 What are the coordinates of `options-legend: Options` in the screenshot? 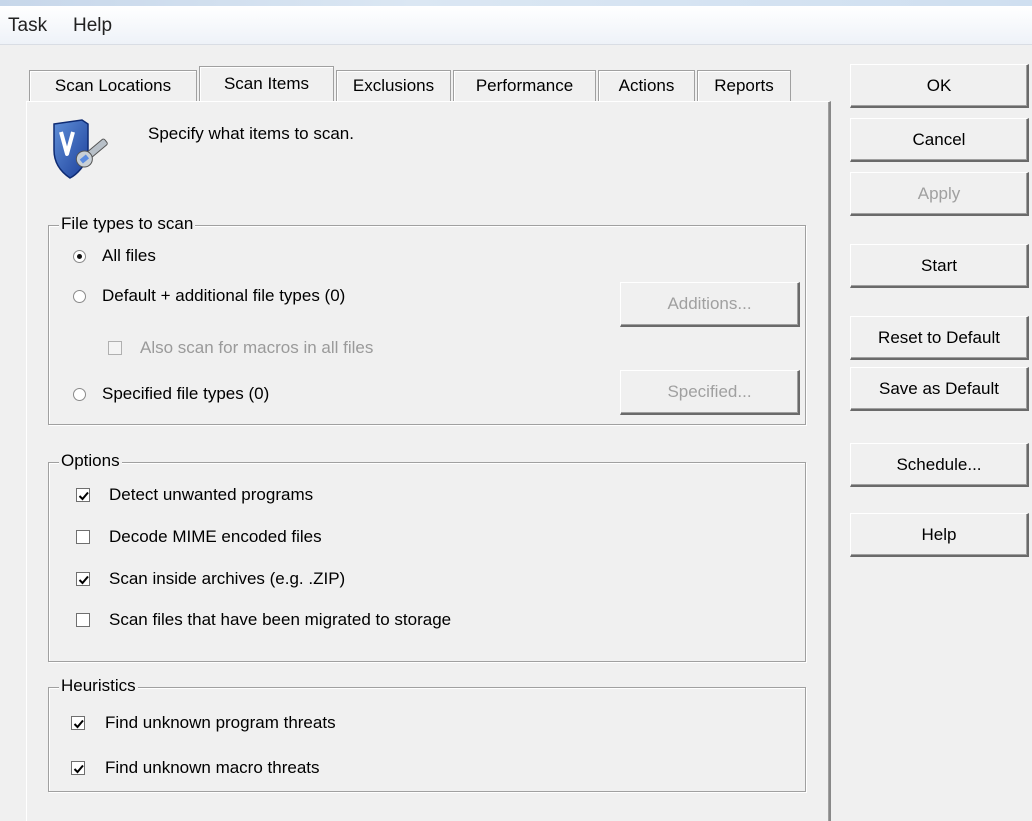 It's located at (90, 461).